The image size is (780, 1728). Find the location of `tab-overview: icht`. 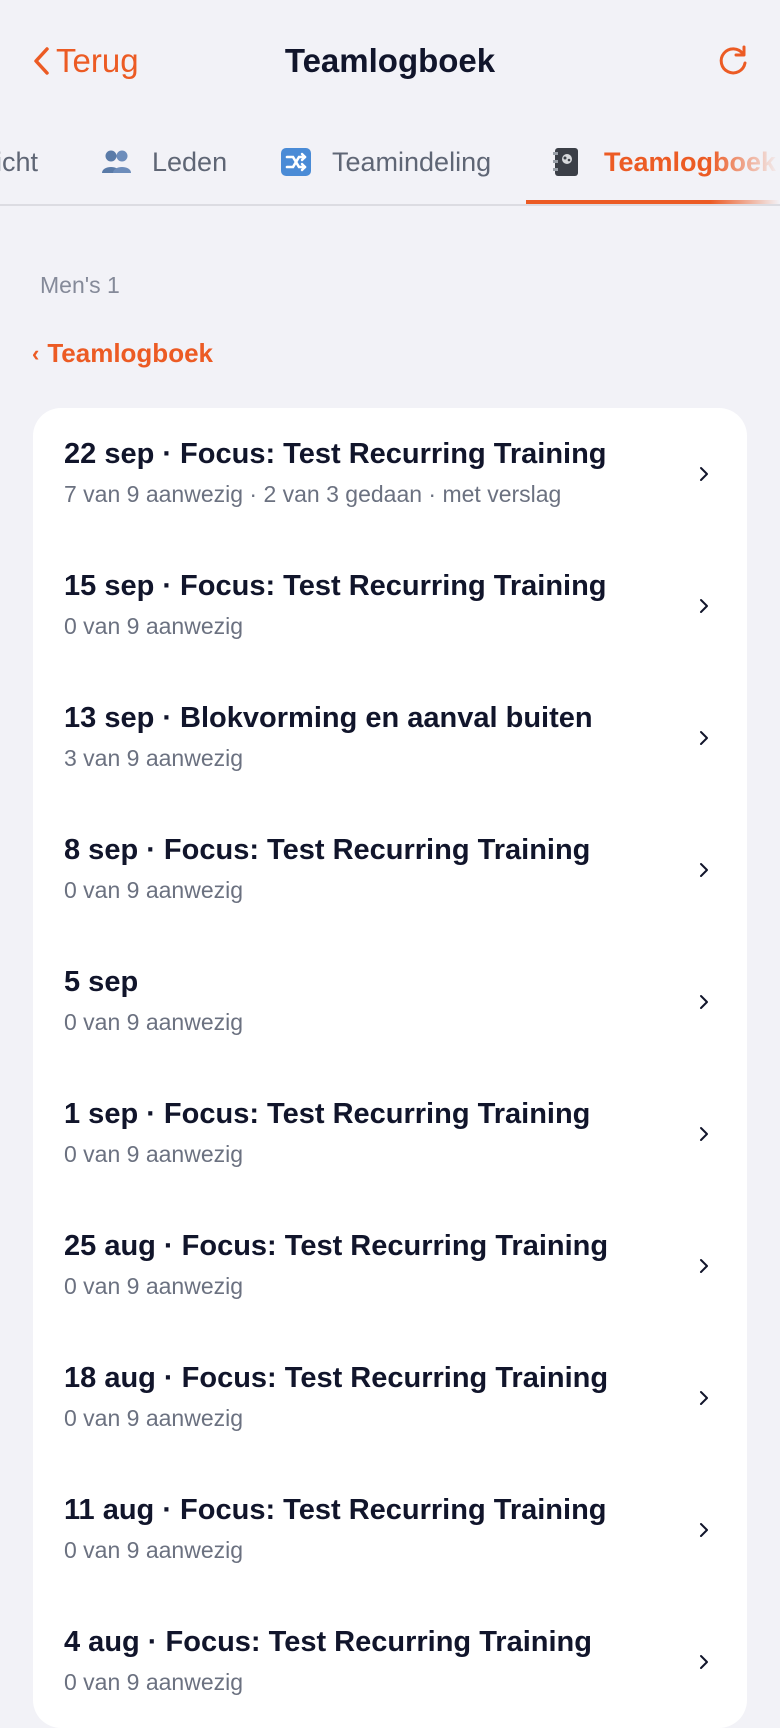

tab-overview: icht is located at coordinates (19, 162).